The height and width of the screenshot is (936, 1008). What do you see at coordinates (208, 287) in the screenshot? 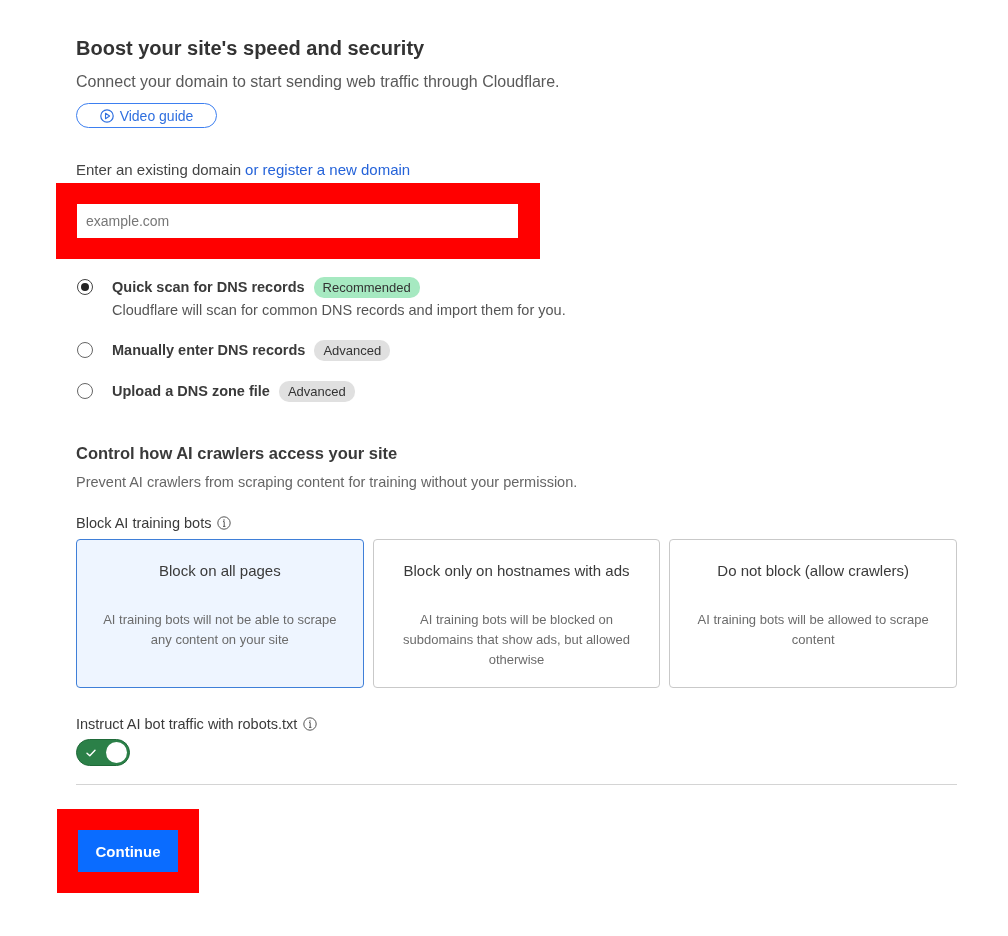
I see `radio-label: Quick scan for DNS records` at bounding box center [208, 287].